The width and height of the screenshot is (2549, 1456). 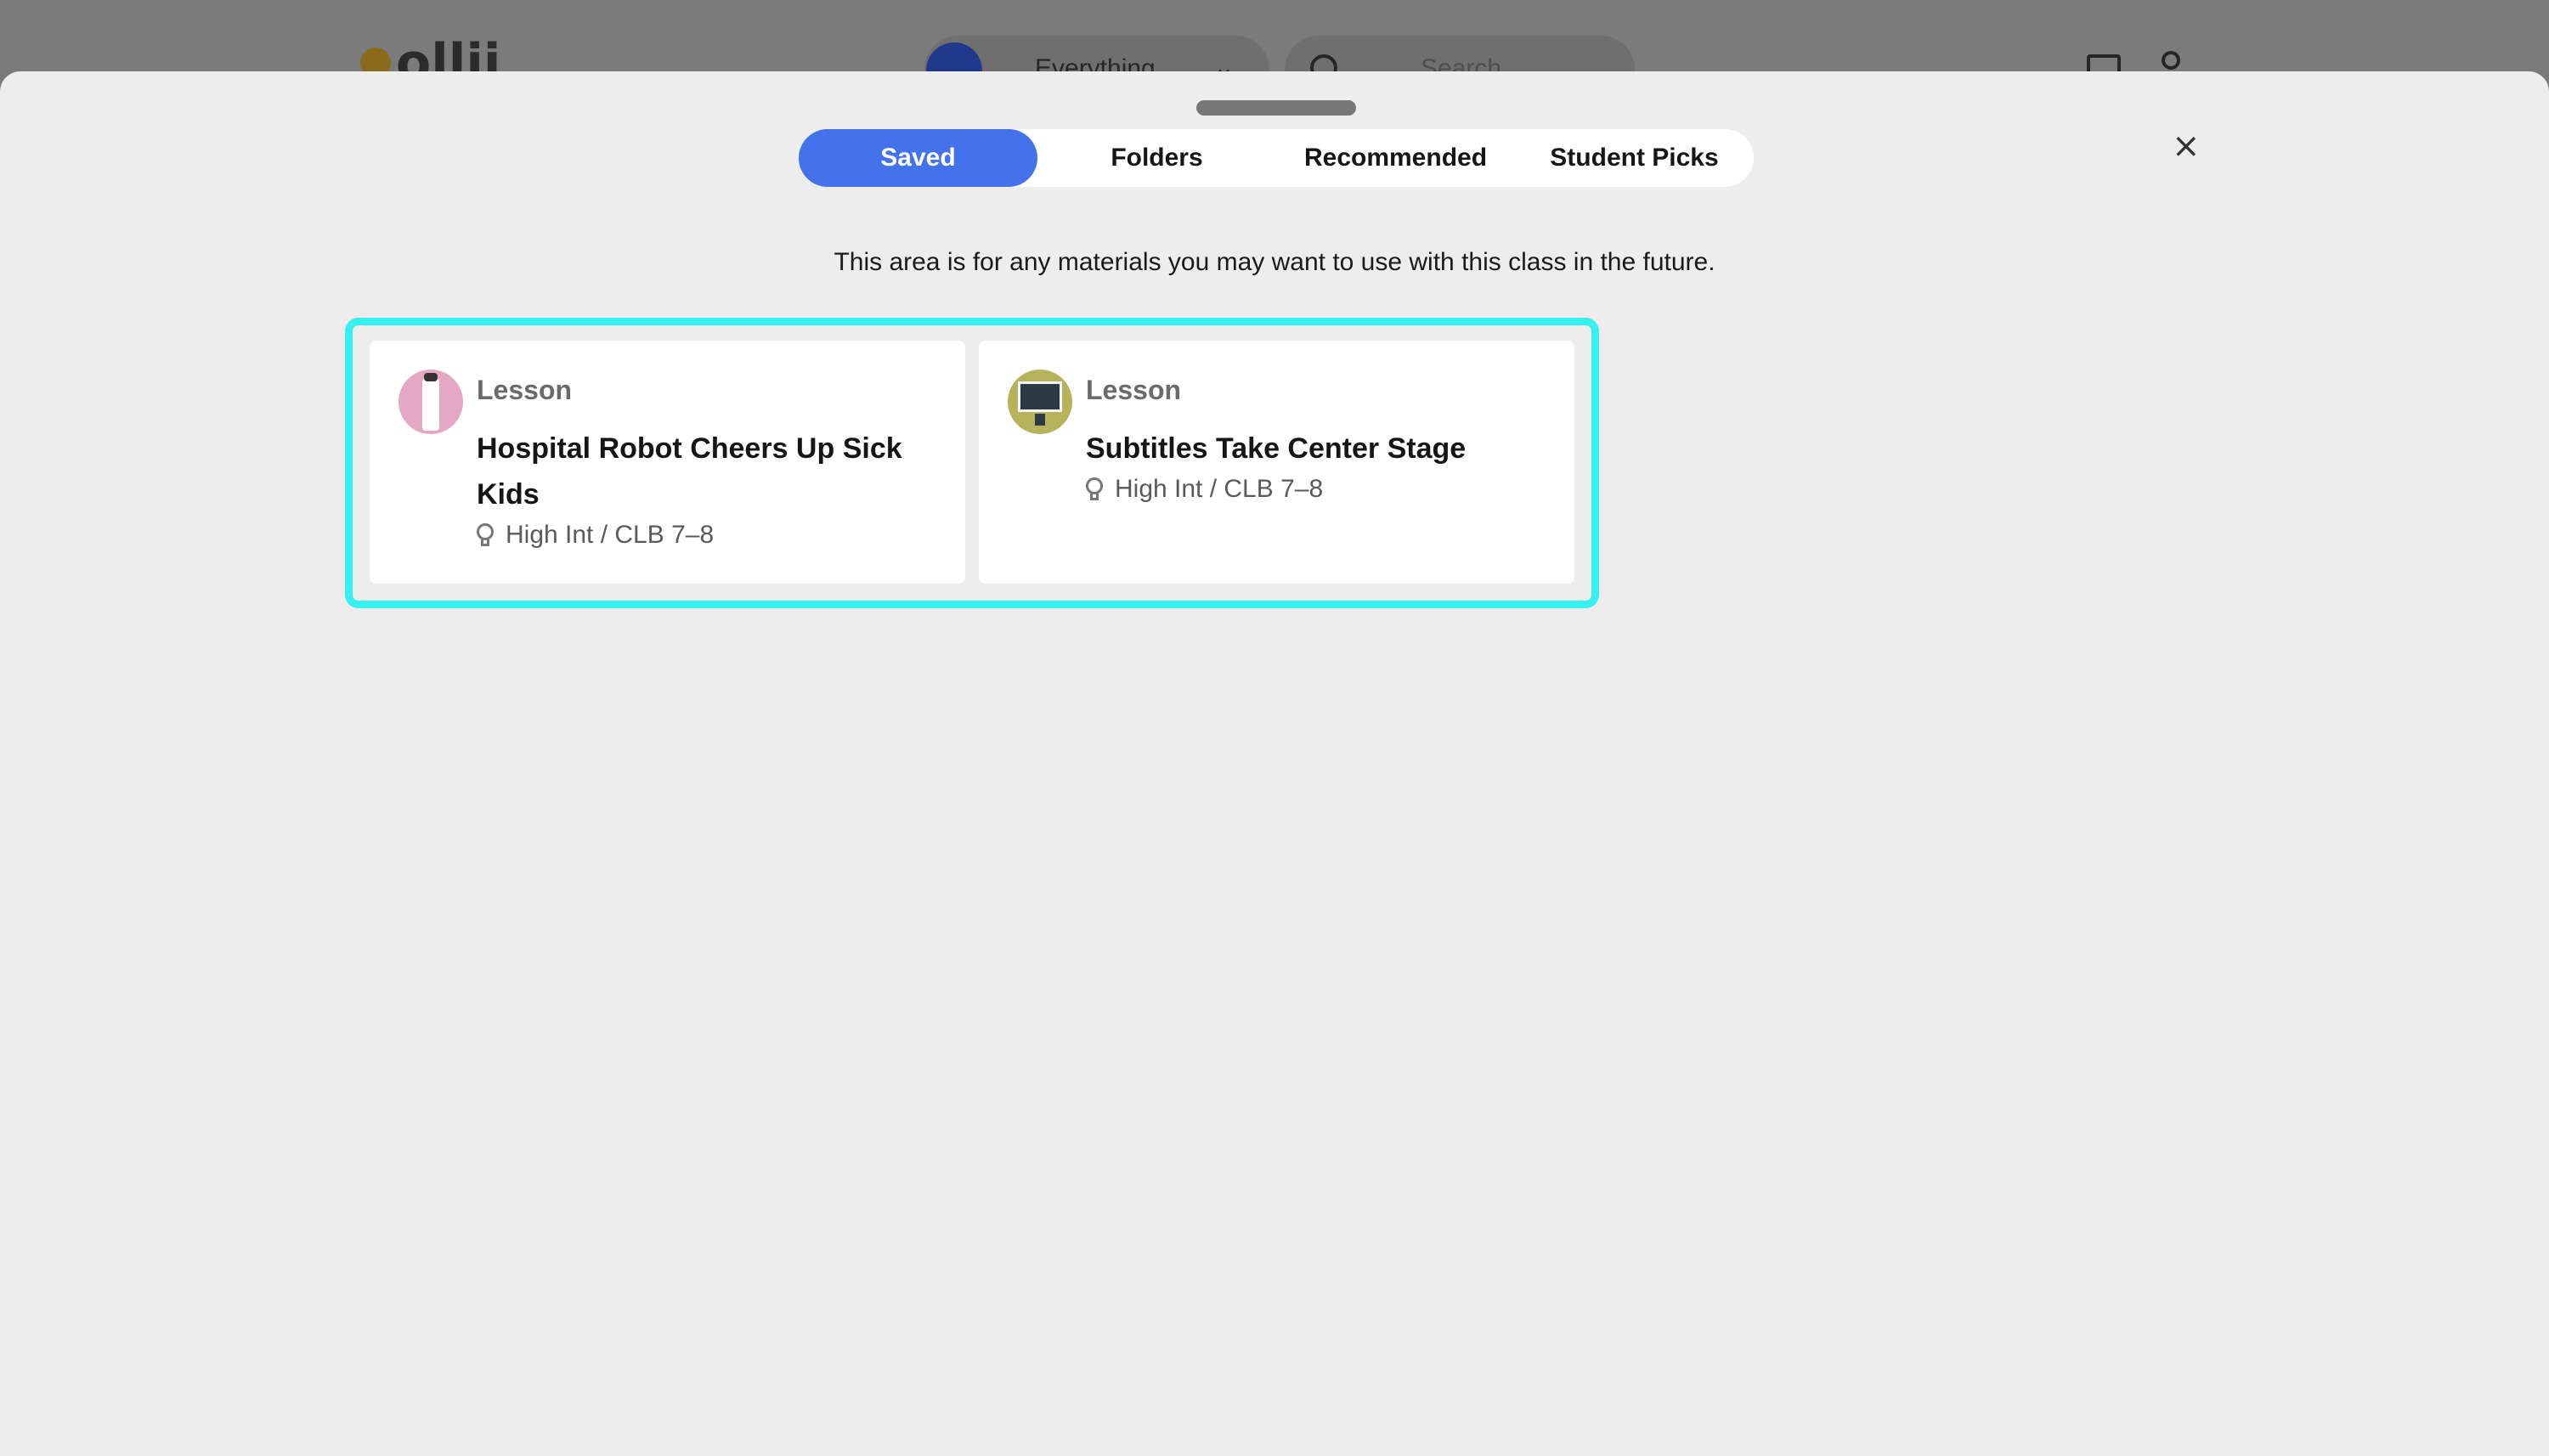 I want to click on card-title: Subtitles Take Center Stage, so click(x=1277, y=449).